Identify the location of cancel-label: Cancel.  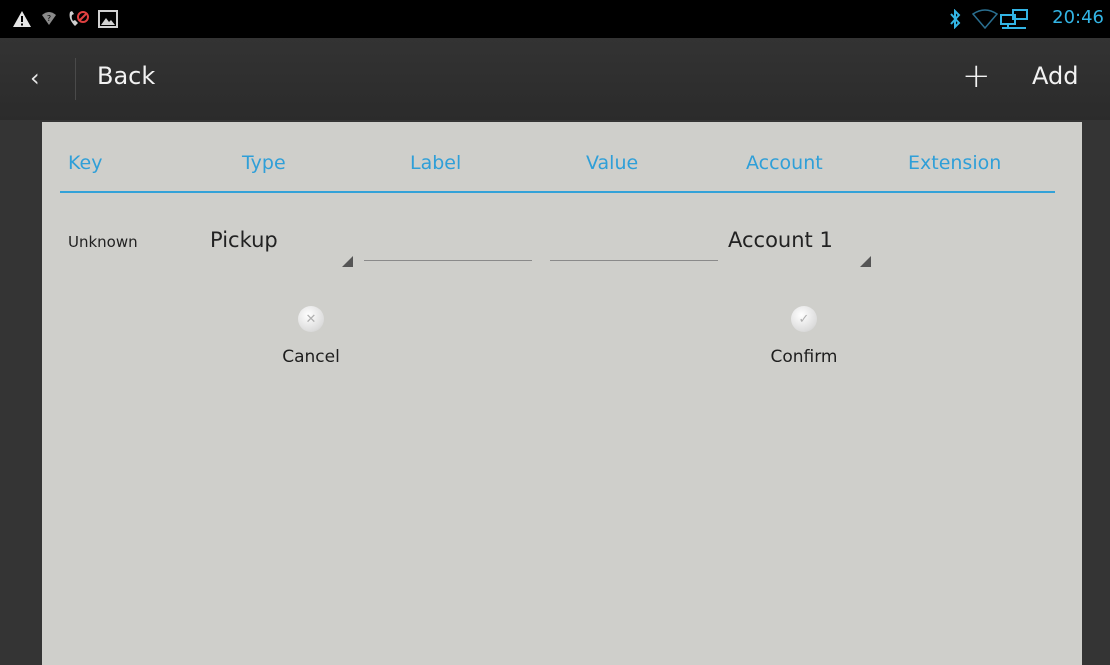
(311, 357).